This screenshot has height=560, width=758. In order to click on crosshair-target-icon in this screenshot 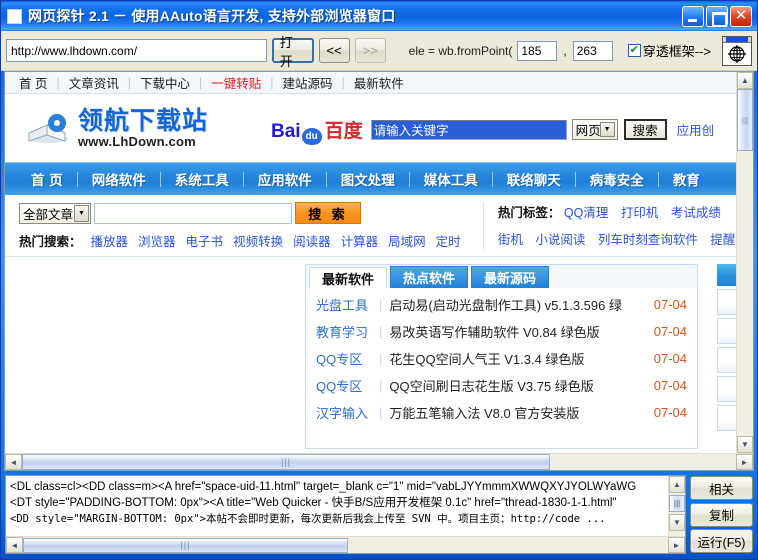, I will do `click(736, 50)`.